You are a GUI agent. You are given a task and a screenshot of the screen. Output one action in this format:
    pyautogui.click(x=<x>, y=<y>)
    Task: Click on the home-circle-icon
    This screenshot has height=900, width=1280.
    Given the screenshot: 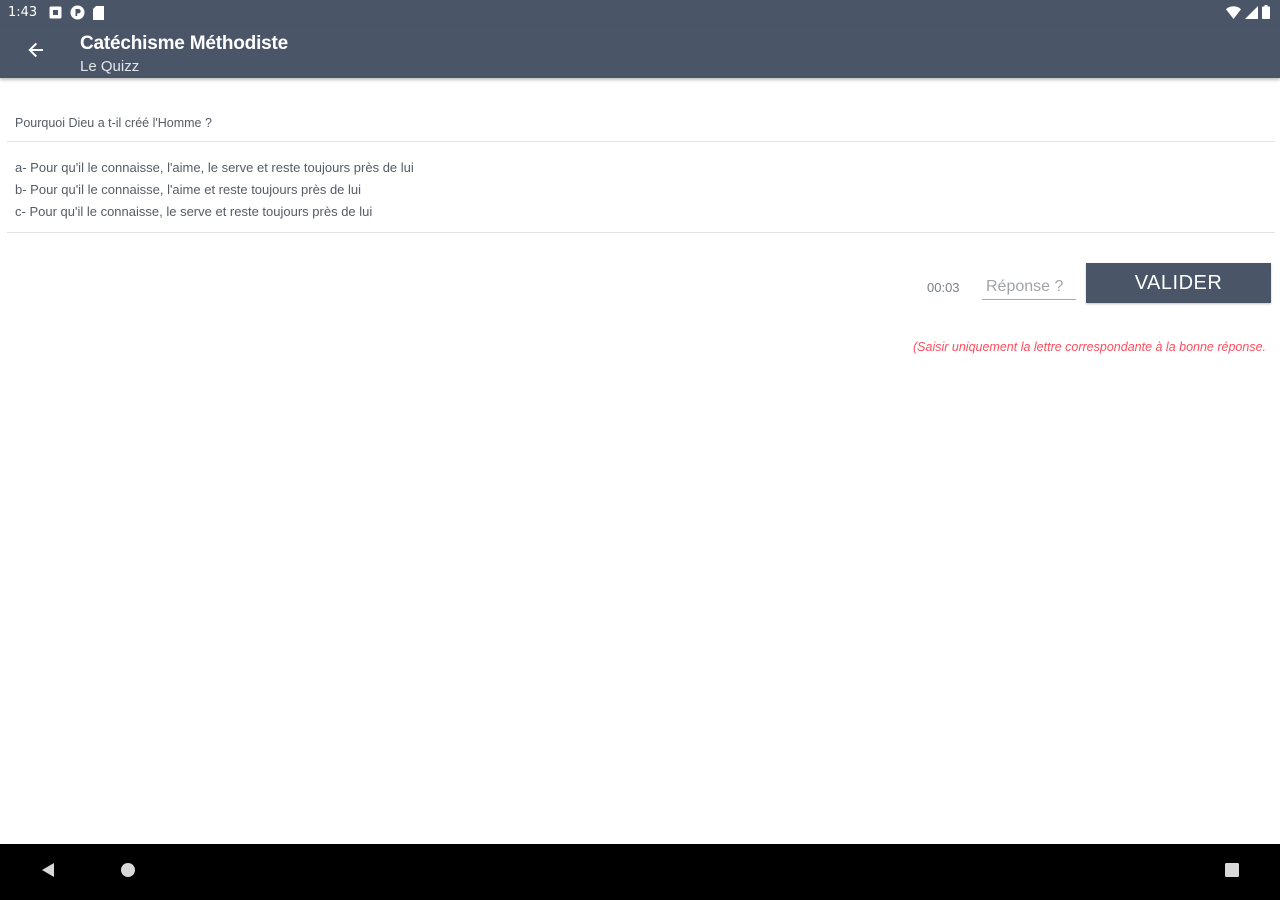 What is the action you would take?
    pyautogui.click(x=128, y=872)
    